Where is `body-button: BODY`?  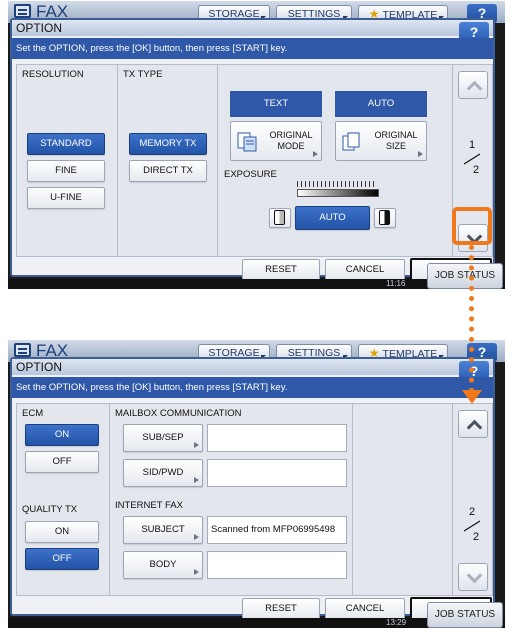
body-button: BODY is located at coordinates (163, 565).